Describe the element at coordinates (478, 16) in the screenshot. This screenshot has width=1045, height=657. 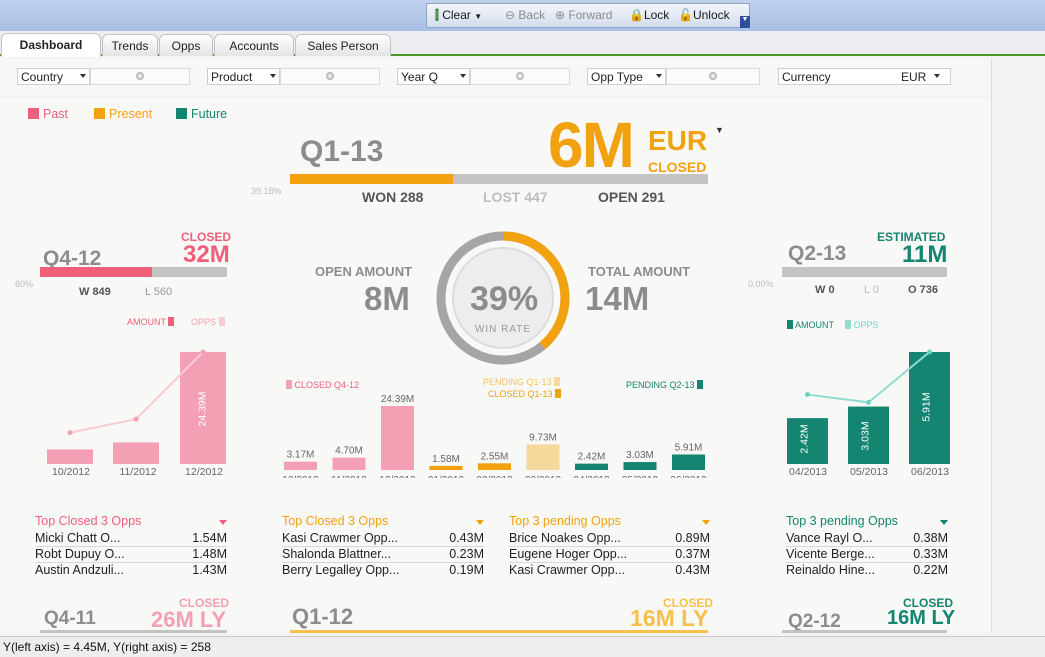
I see `chevron-down-icon: ▼` at that location.